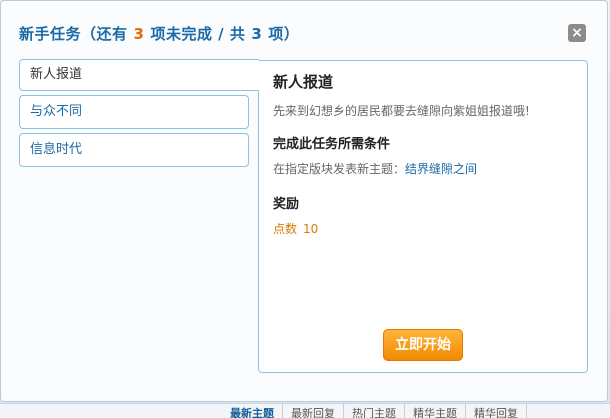 Image resolution: width=610 pixels, height=418 pixels. What do you see at coordinates (496, 411) in the screenshot?
I see `background-tab: 精华回复` at bounding box center [496, 411].